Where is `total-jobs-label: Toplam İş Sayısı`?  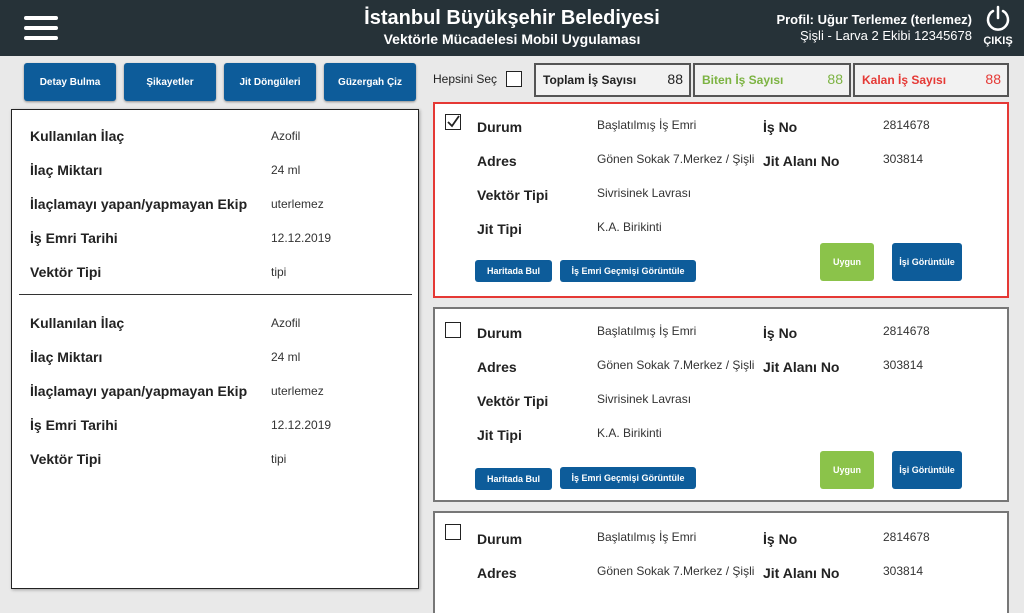 total-jobs-label: Toplam İş Sayısı is located at coordinates (590, 80).